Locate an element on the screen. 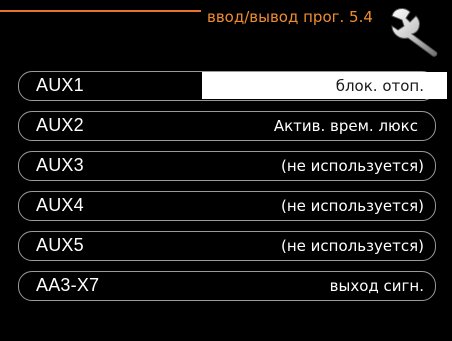 The image size is (452, 341). row-label: AA3-X7 is located at coordinates (68, 285).